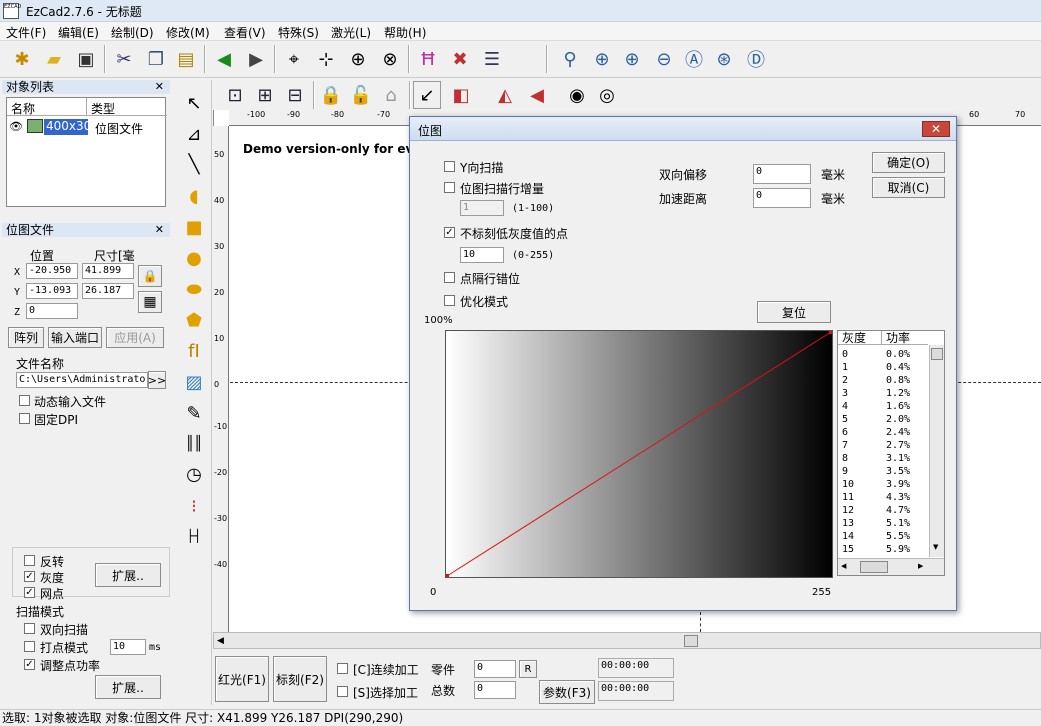 This screenshot has width=1041, height=726. What do you see at coordinates (29, 560) in the screenshot?
I see `invert-checkbox` at bounding box center [29, 560].